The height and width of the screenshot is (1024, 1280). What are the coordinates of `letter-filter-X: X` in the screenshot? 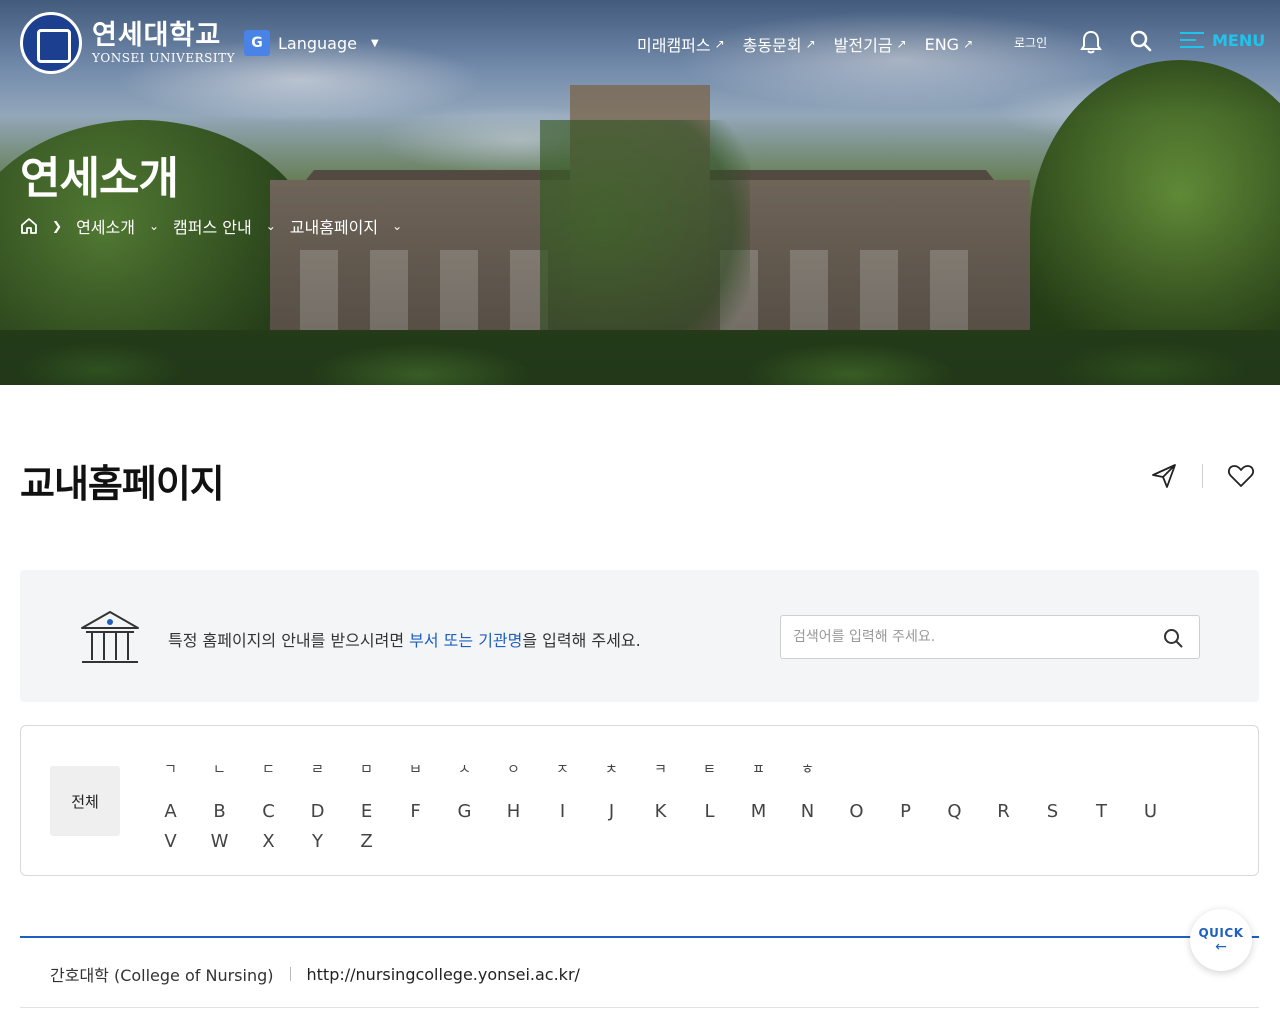 It's located at (268, 841).